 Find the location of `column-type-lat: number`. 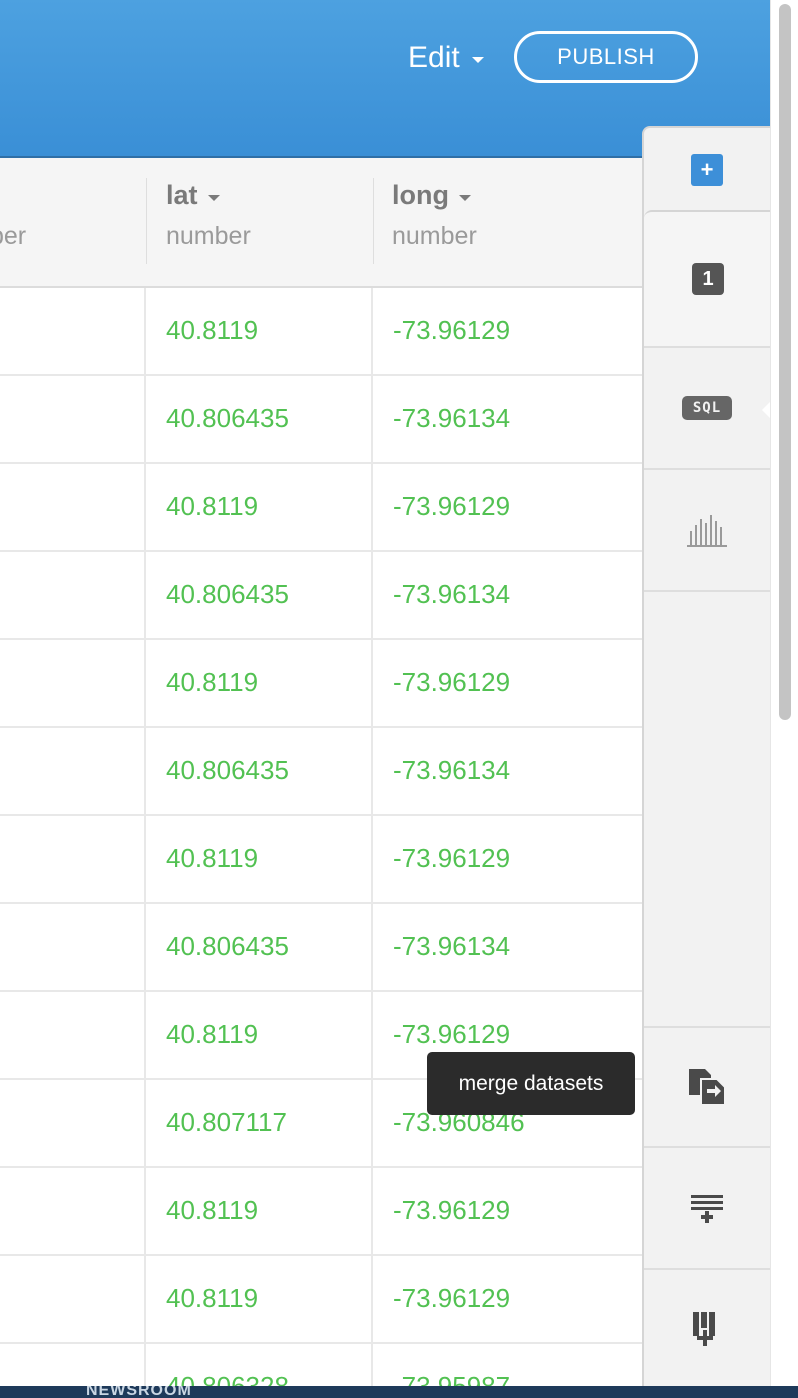

column-type-lat: number is located at coordinates (208, 236).